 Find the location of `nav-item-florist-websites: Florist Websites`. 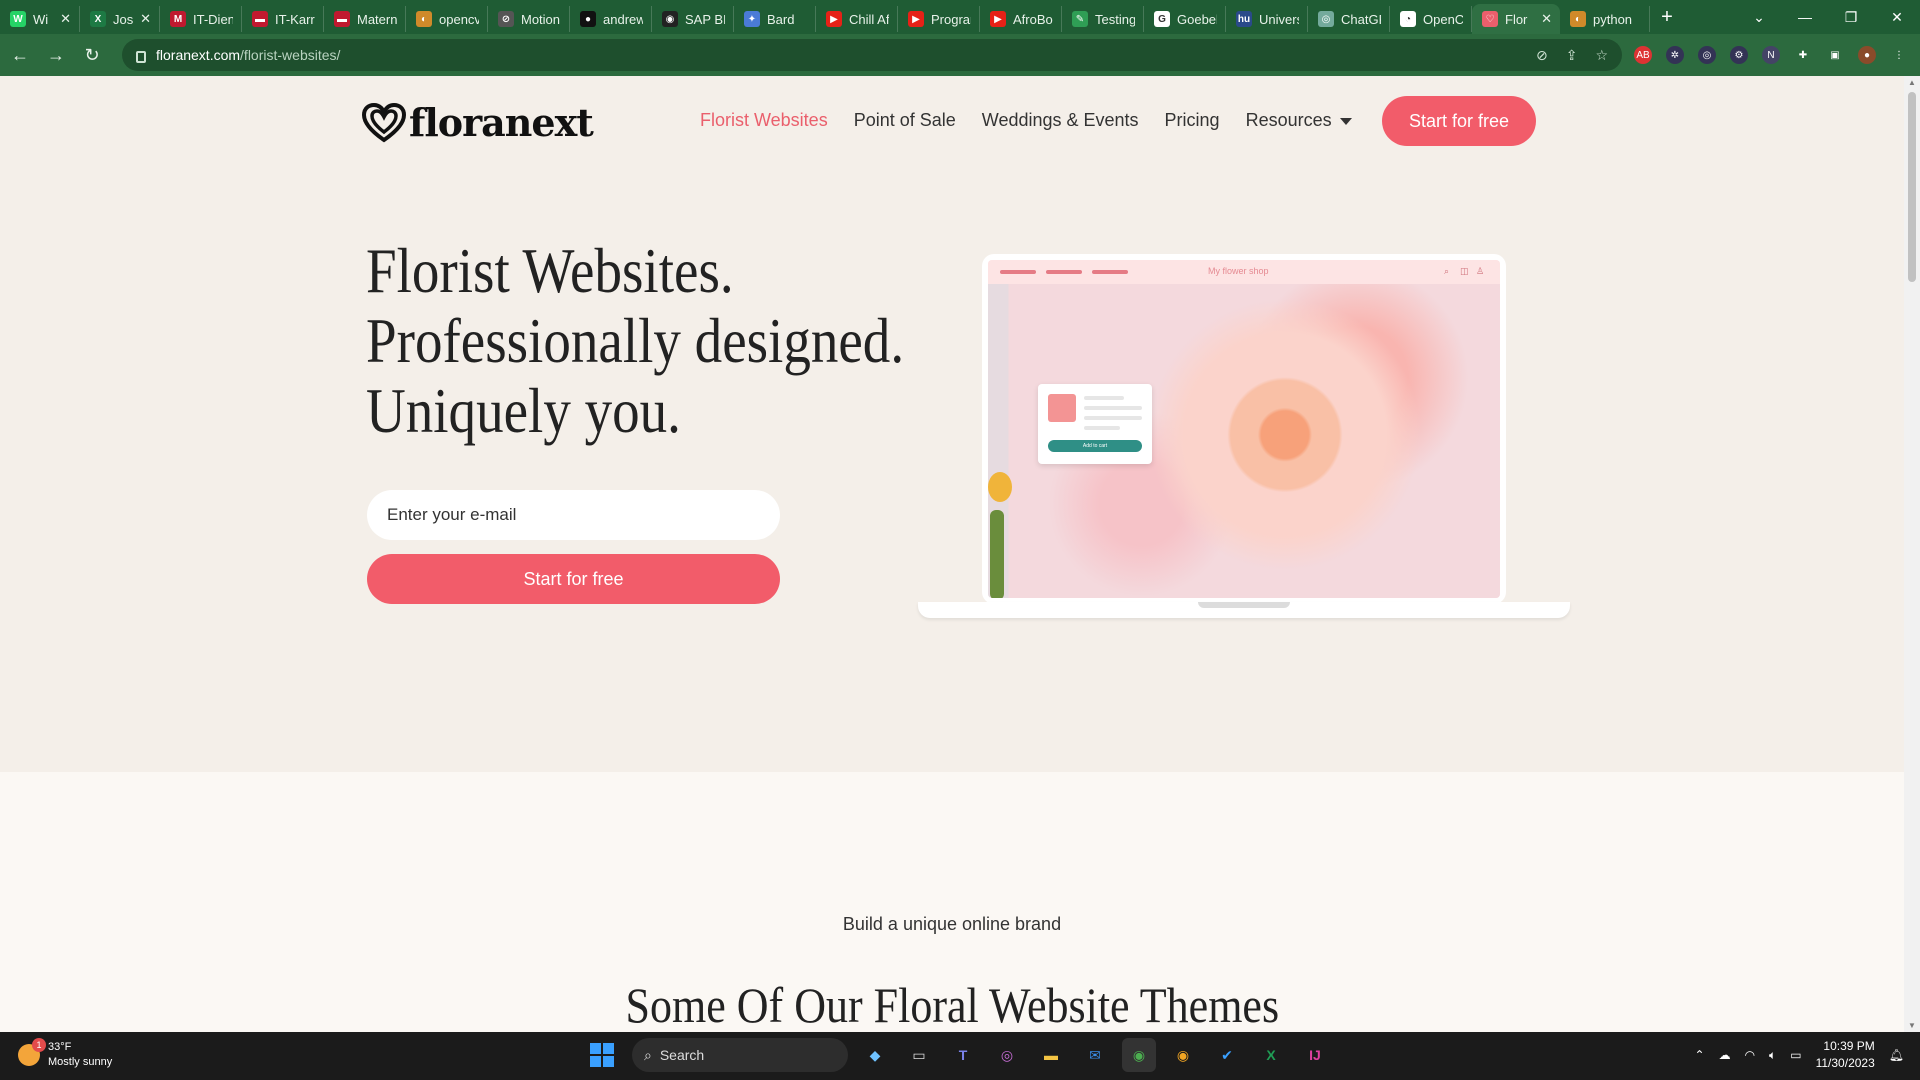

nav-item-florist-websites: Florist Websites is located at coordinates (764, 120).